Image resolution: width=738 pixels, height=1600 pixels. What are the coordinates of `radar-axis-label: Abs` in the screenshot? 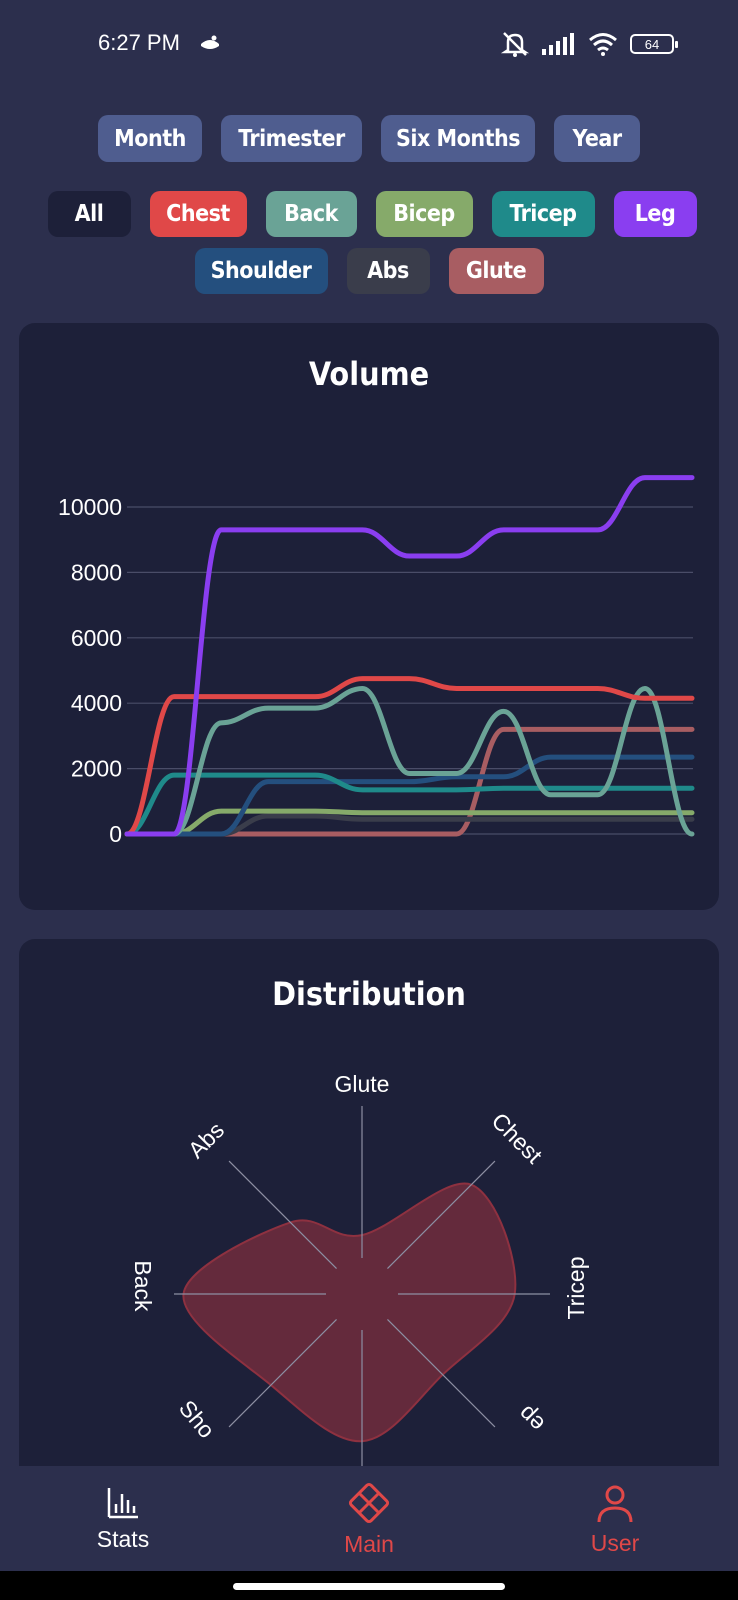 It's located at (206, 1140).